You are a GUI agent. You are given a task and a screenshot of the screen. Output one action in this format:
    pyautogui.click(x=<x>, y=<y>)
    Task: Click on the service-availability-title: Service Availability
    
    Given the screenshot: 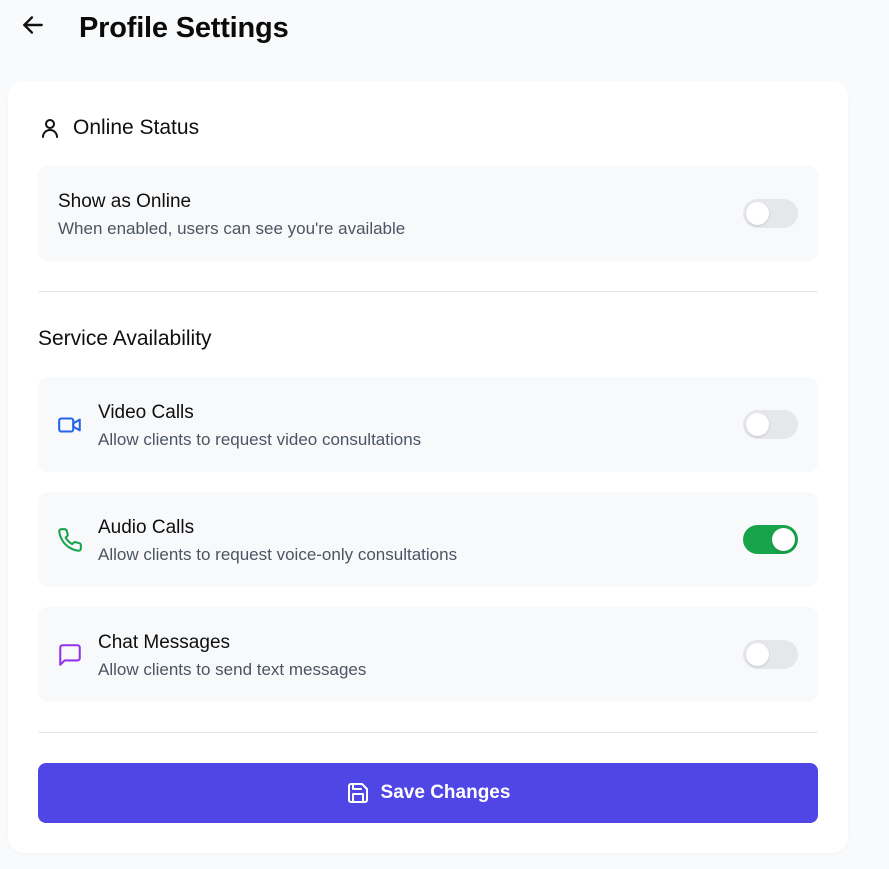 What is the action you would take?
    pyautogui.click(x=125, y=338)
    